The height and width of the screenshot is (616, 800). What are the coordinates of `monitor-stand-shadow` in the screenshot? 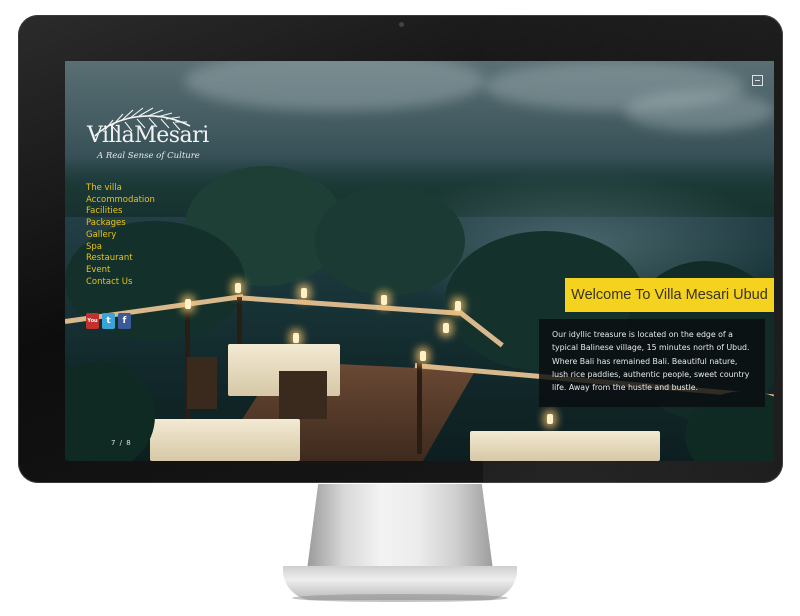 It's located at (400, 598).